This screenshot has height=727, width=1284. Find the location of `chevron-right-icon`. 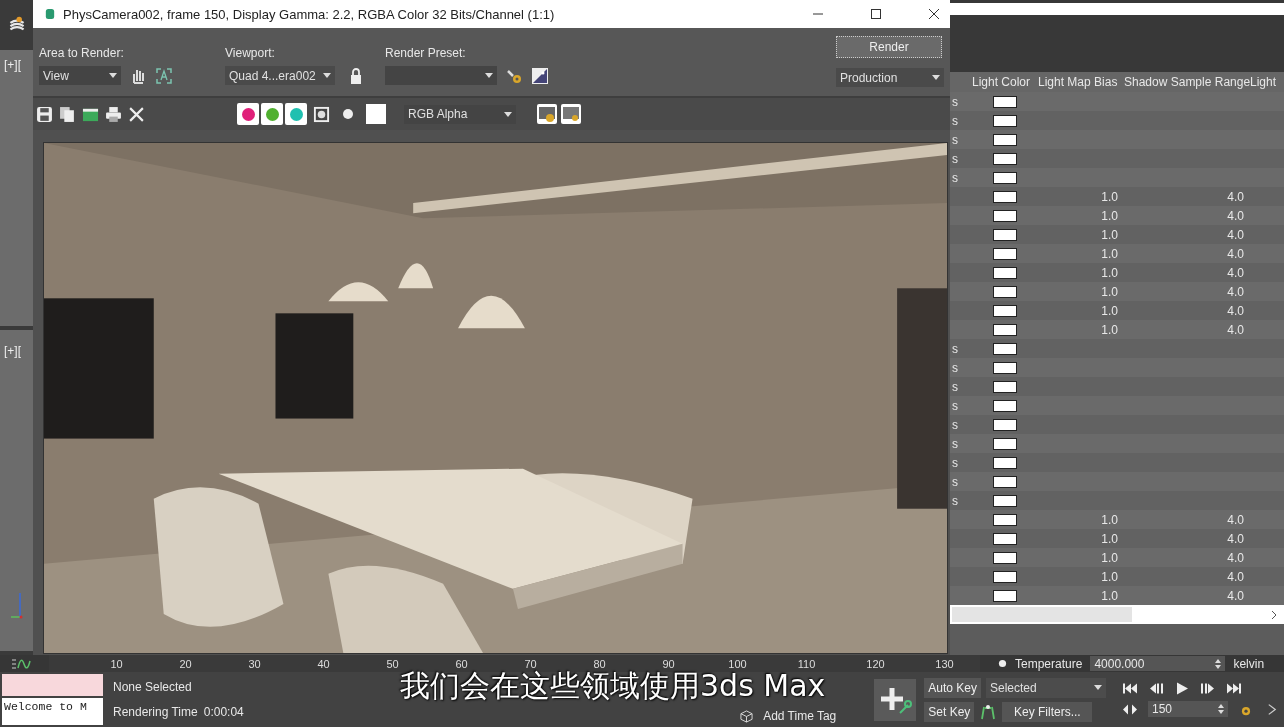

chevron-right-icon is located at coordinates (1274, 614).